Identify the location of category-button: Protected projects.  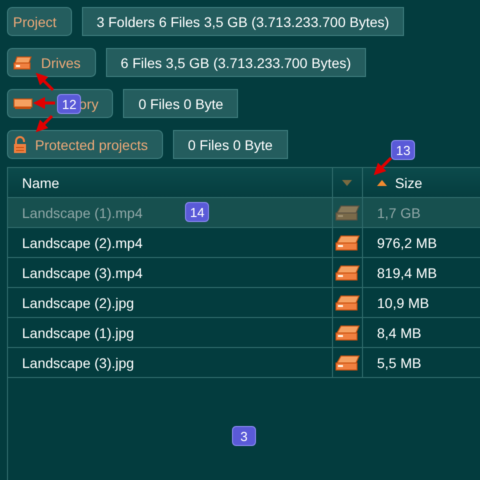
(85, 144).